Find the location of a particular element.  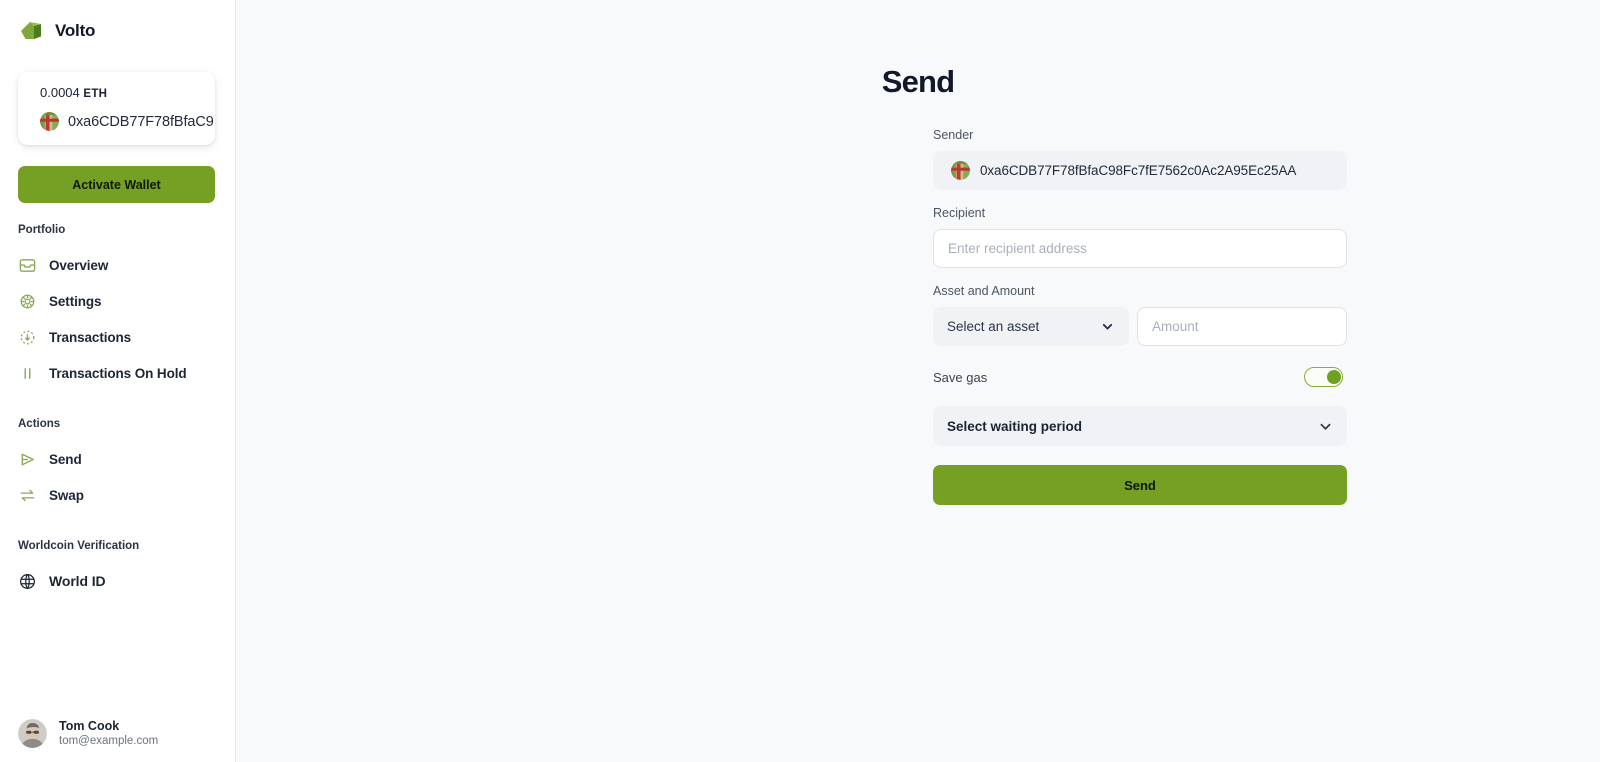

sidebar-item-overview: Overview is located at coordinates (117, 265).